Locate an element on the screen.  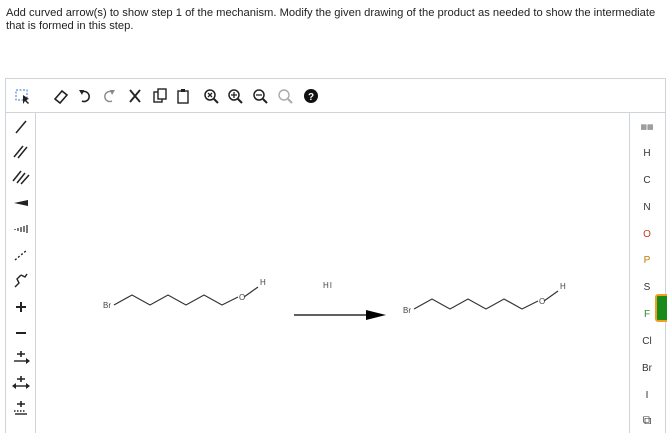
positive-charge-icon is located at coordinates (21, 307).